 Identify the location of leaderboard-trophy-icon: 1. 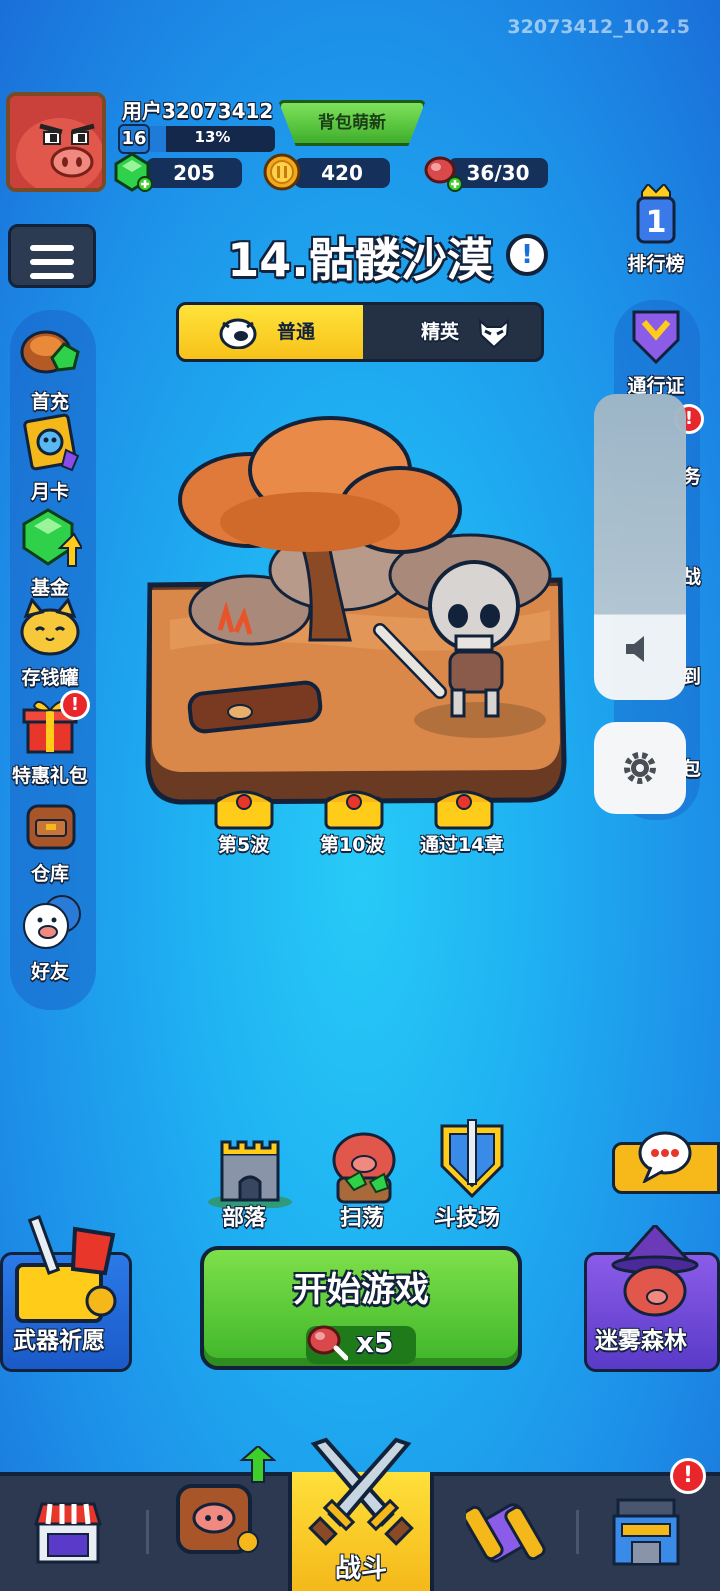
(656, 213).